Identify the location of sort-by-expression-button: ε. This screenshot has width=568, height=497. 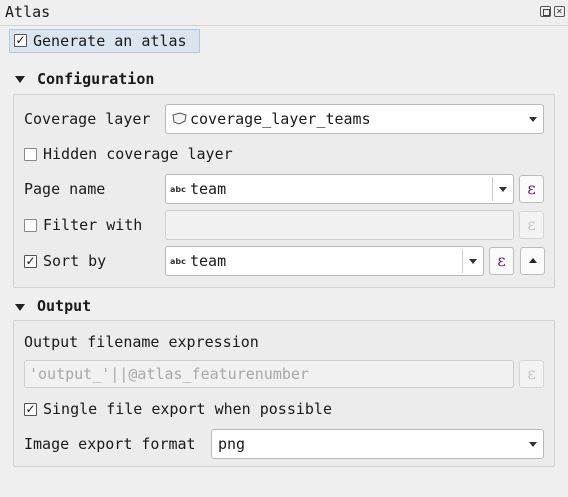
(501, 261).